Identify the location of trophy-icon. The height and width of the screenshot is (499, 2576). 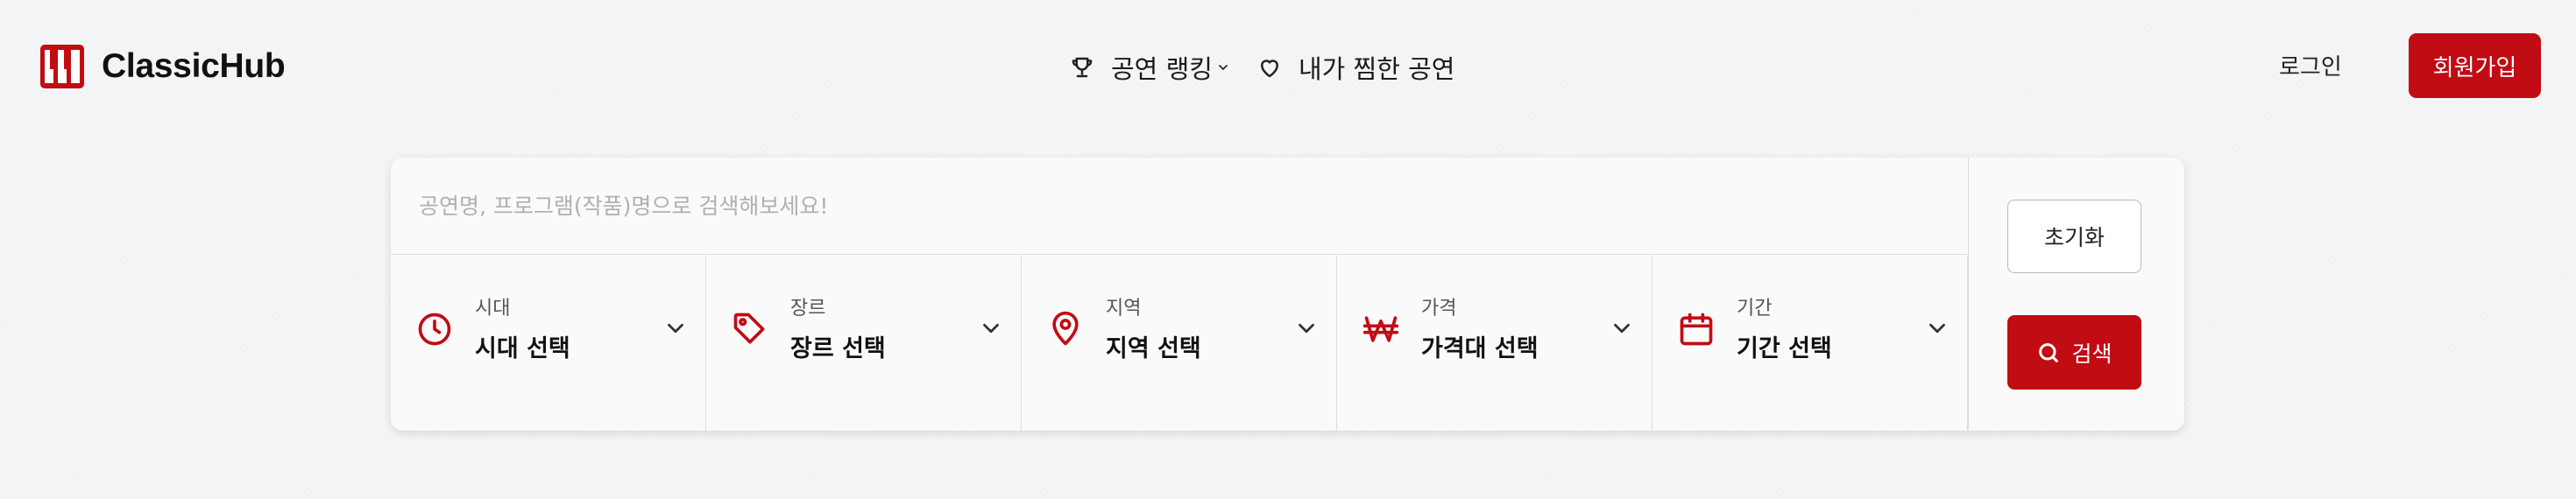
(1082, 67).